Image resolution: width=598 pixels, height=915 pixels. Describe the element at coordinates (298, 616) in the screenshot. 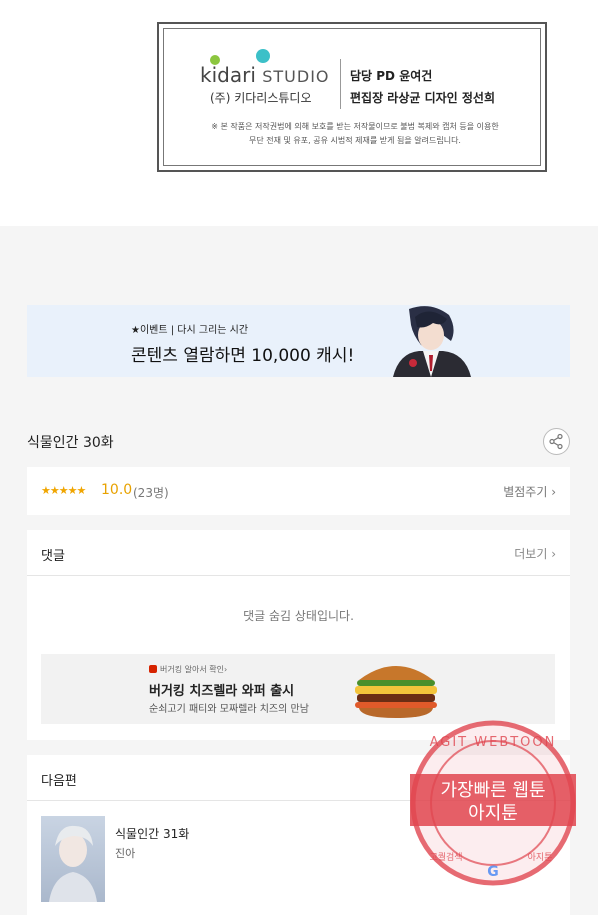

I see `comments-hidden-message: 댓글 숨김 상태입니다.` at that location.